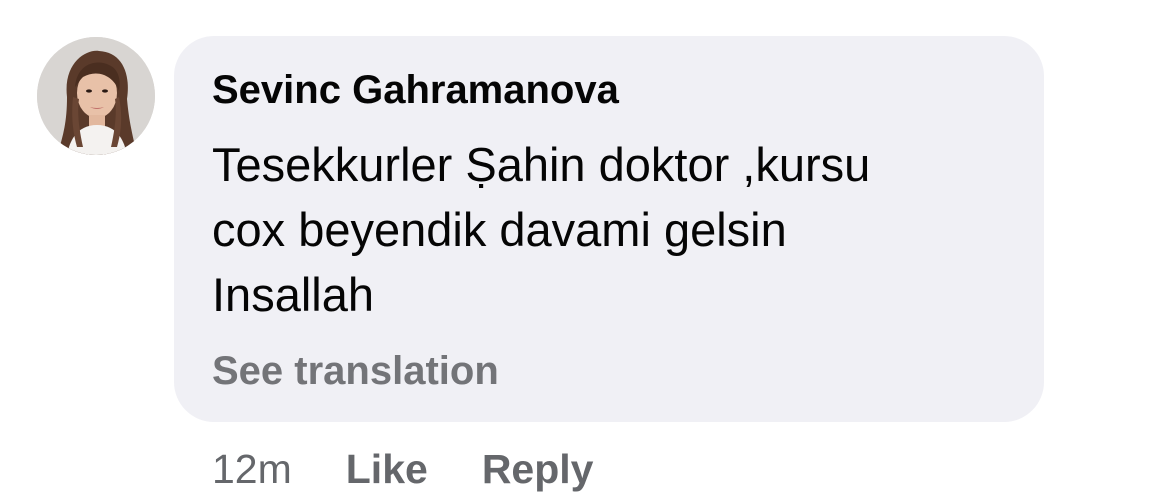  Describe the element at coordinates (541, 164) in the screenshot. I see `comment-text-line: Tesekkurler Ṣahin doktor ,kursu` at that location.